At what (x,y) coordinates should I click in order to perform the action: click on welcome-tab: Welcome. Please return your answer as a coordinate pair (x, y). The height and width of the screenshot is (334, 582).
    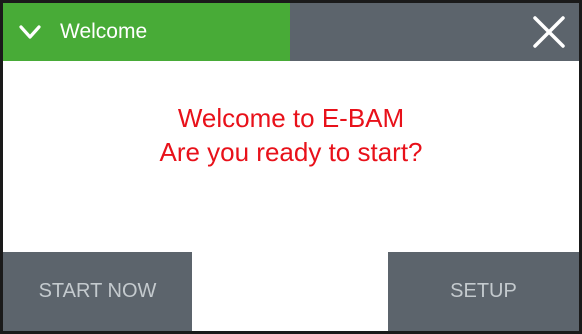
    Looking at the image, I should click on (146, 32).